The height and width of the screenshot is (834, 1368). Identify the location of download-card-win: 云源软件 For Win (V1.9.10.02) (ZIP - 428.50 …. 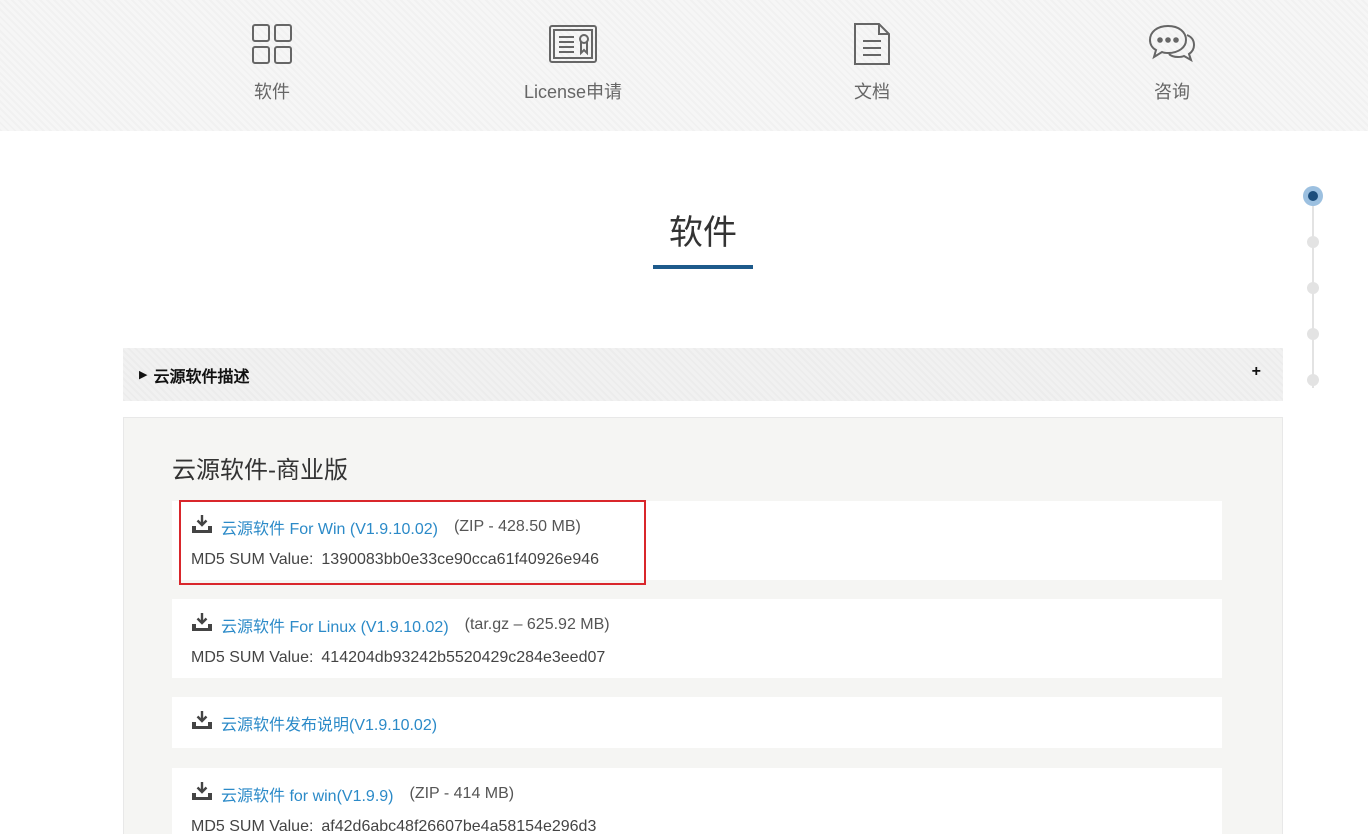
(697, 540).